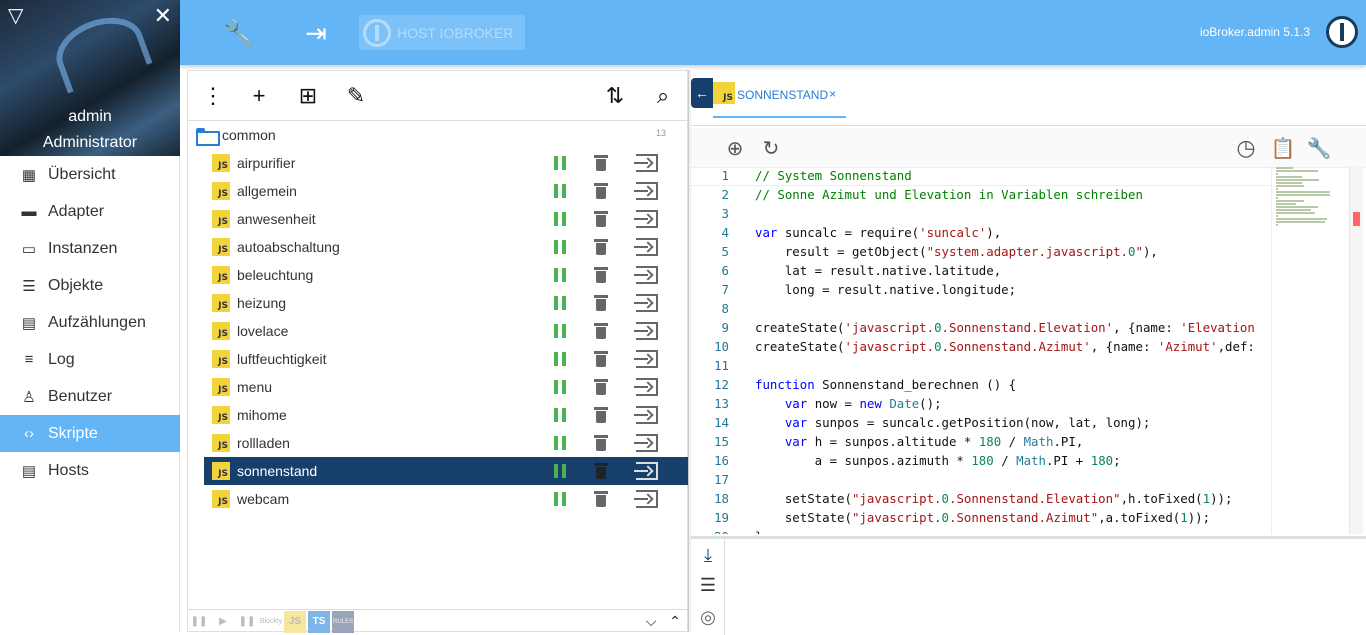 The width and height of the screenshot is (1366, 635). What do you see at coordinates (271, 622) in the screenshot?
I see `filter-blockly: Blockly` at bounding box center [271, 622].